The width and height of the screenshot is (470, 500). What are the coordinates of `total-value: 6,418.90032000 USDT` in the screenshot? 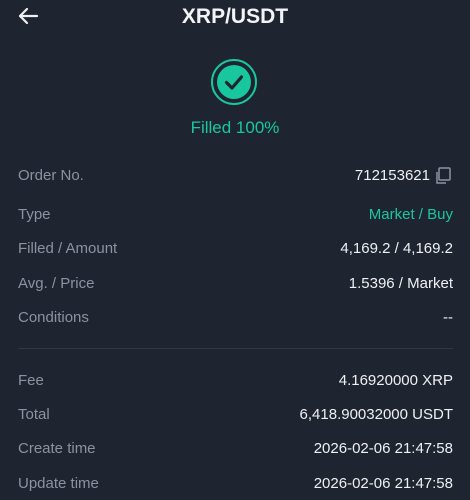 It's located at (376, 414).